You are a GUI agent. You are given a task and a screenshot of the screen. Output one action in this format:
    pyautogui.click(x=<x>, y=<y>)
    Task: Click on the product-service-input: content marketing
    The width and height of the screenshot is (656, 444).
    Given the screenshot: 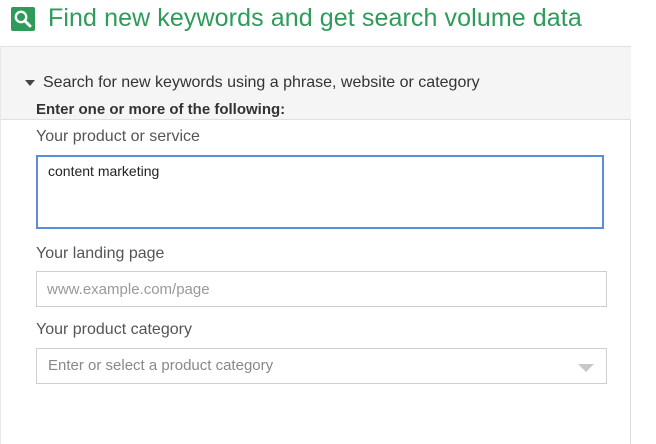 What is the action you would take?
    pyautogui.click(x=320, y=192)
    